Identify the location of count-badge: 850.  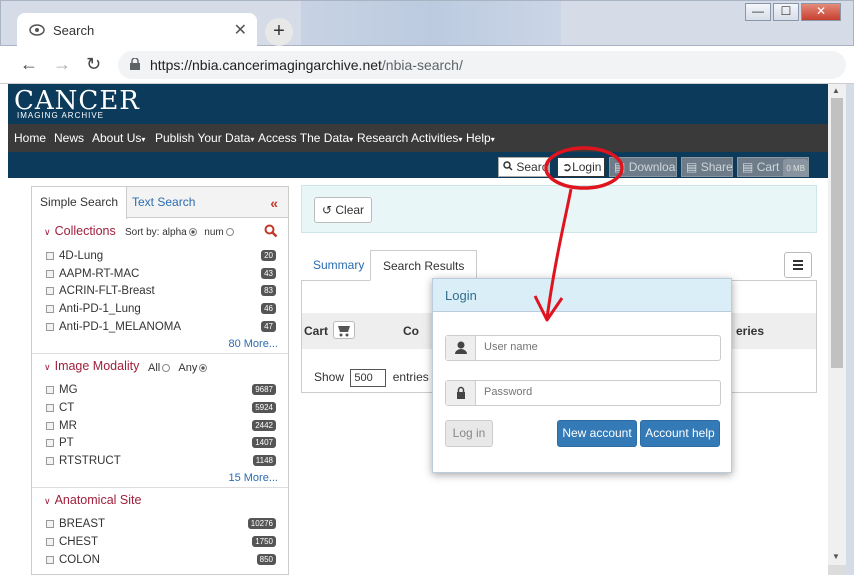
(266, 559).